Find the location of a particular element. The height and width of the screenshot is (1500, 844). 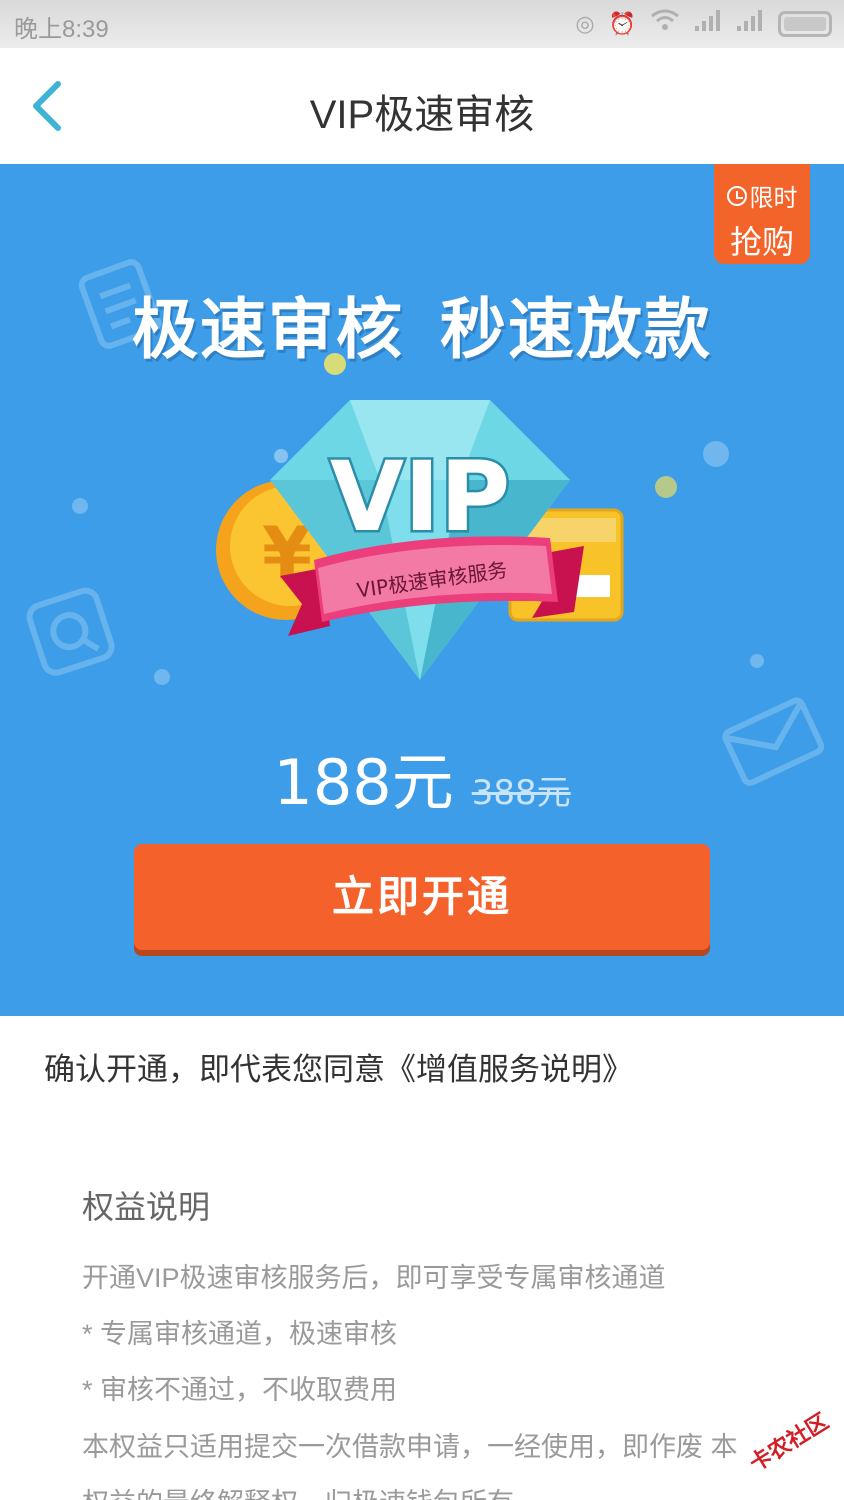

headline-left: 极速审核 is located at coordinates (268, 329).